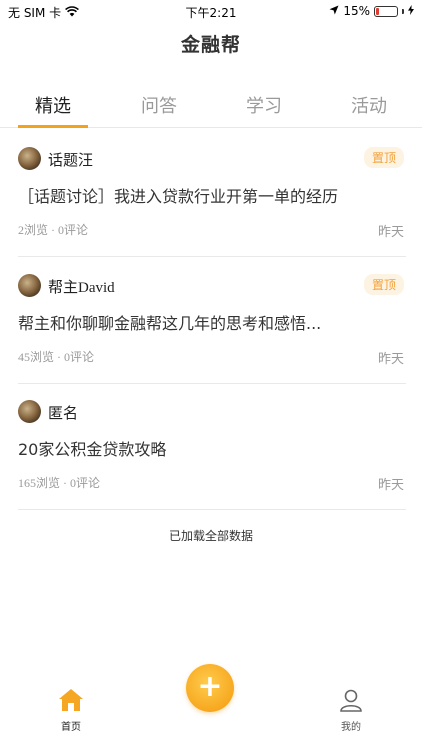 This screenshot has height=750, width=422. I want to click on tab-learn: 学习, so click(264, 105).